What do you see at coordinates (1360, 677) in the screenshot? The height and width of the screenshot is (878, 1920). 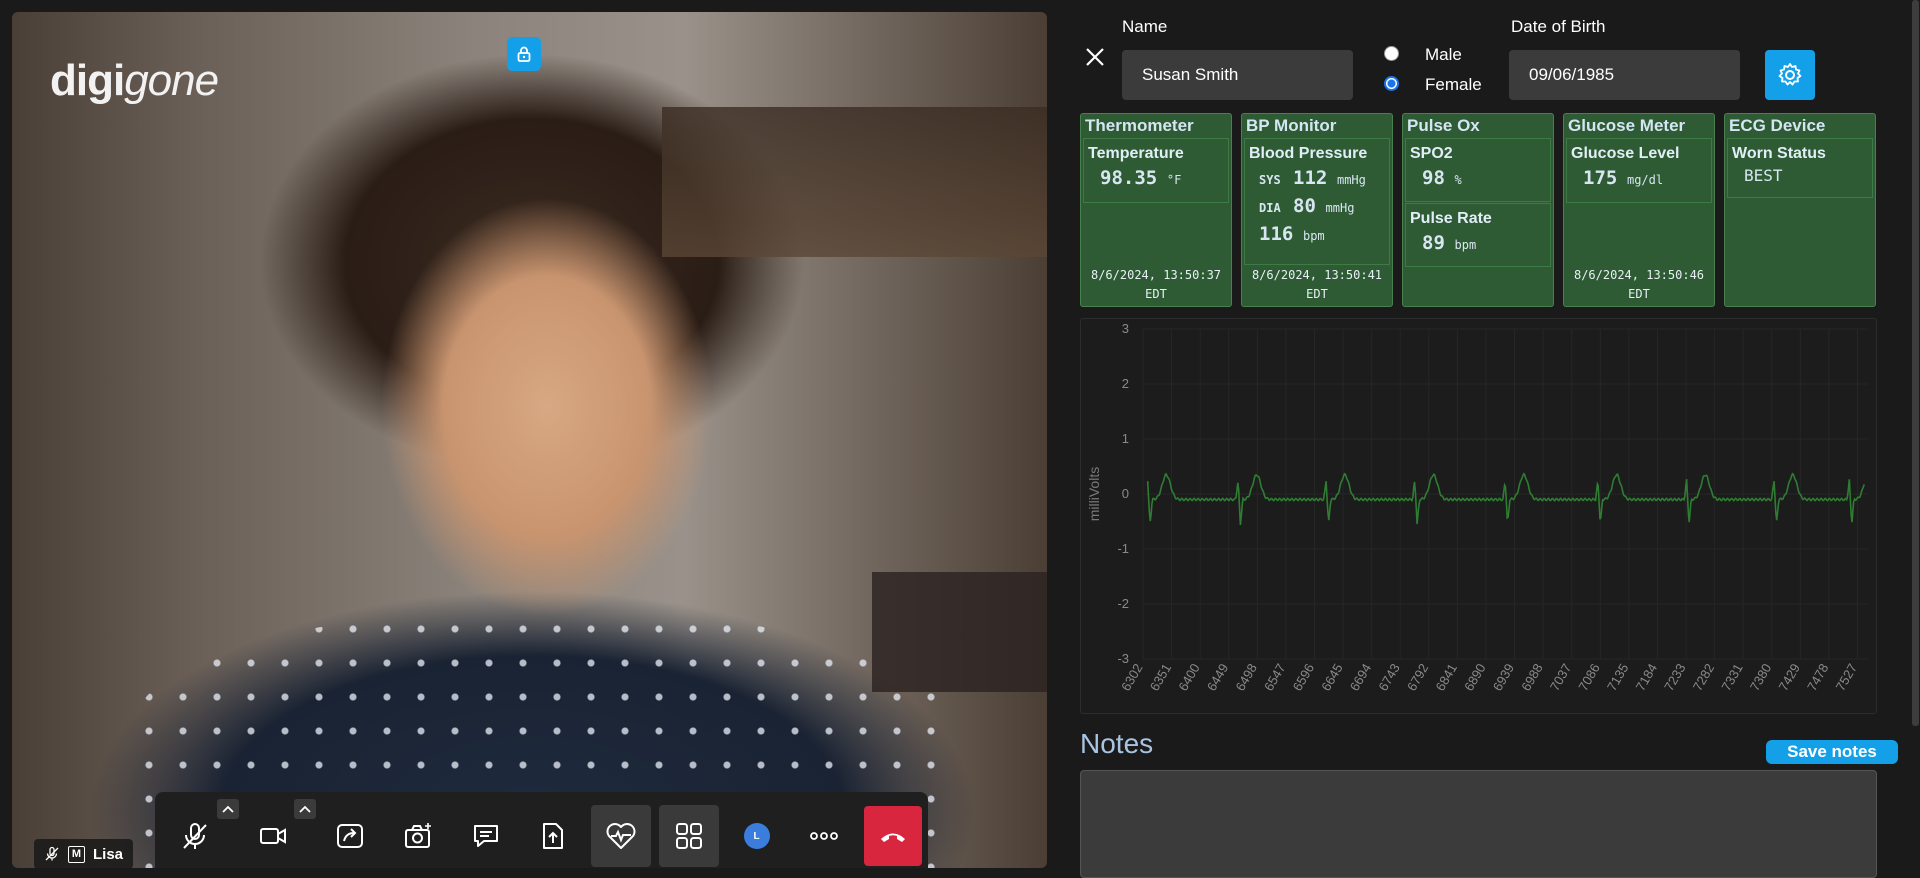 I see `x-tick-label: 6694` at bounding box center [1360, 677].